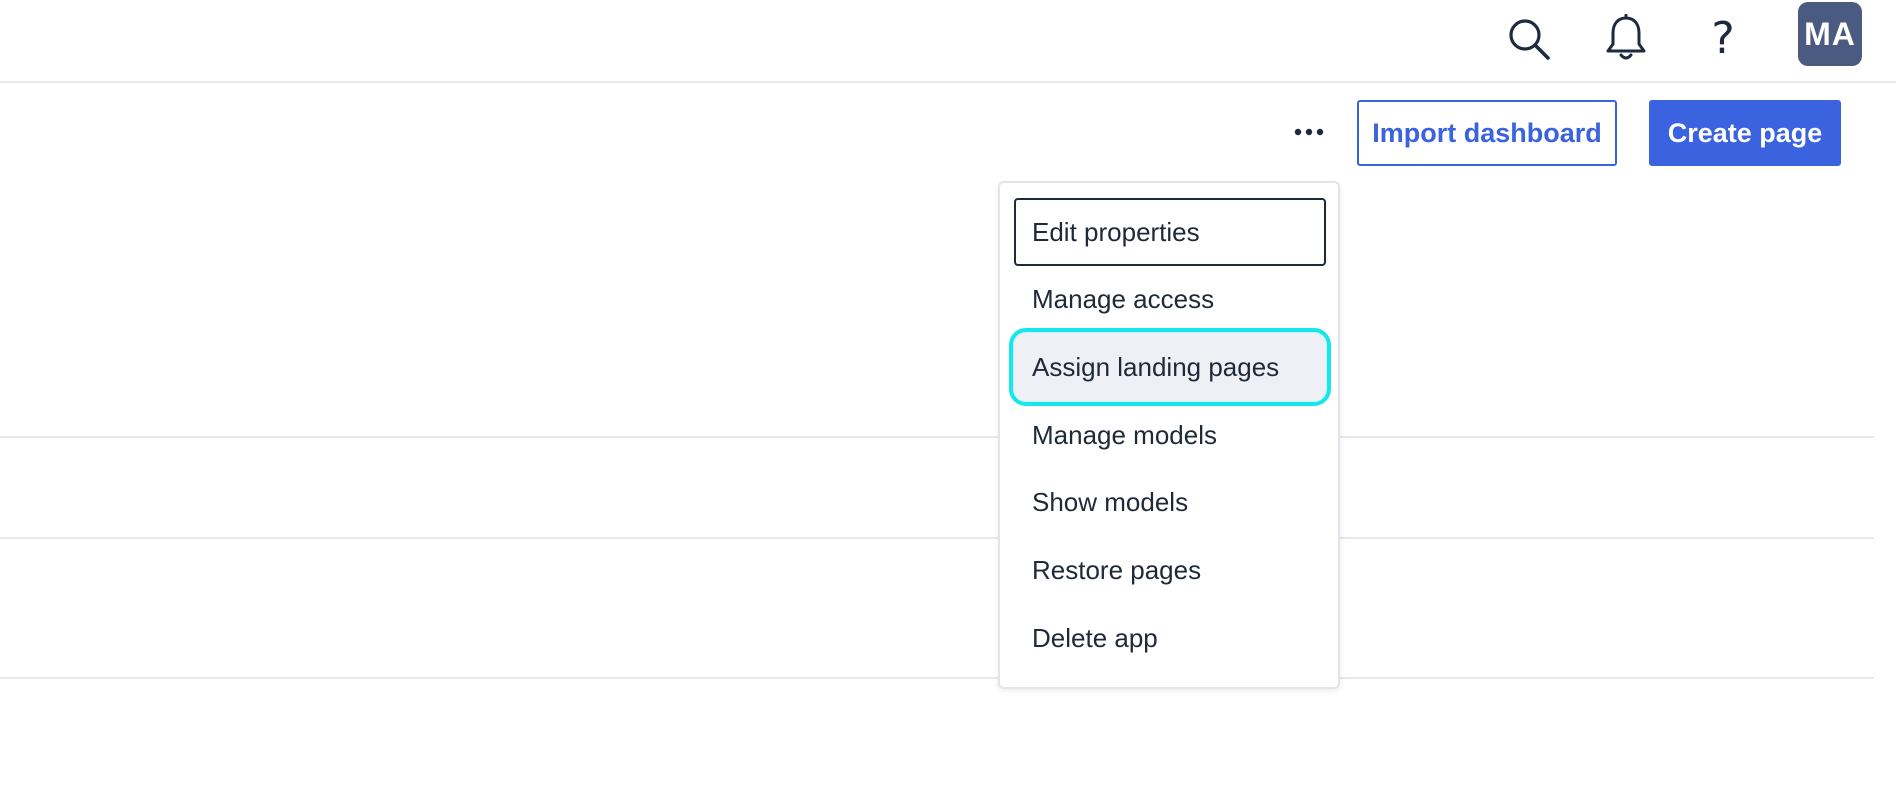  What do you see at coordinates (1745, 133) in the screenshot?
I see `create-page-button: Create page` at bounding box center [1745, 133].